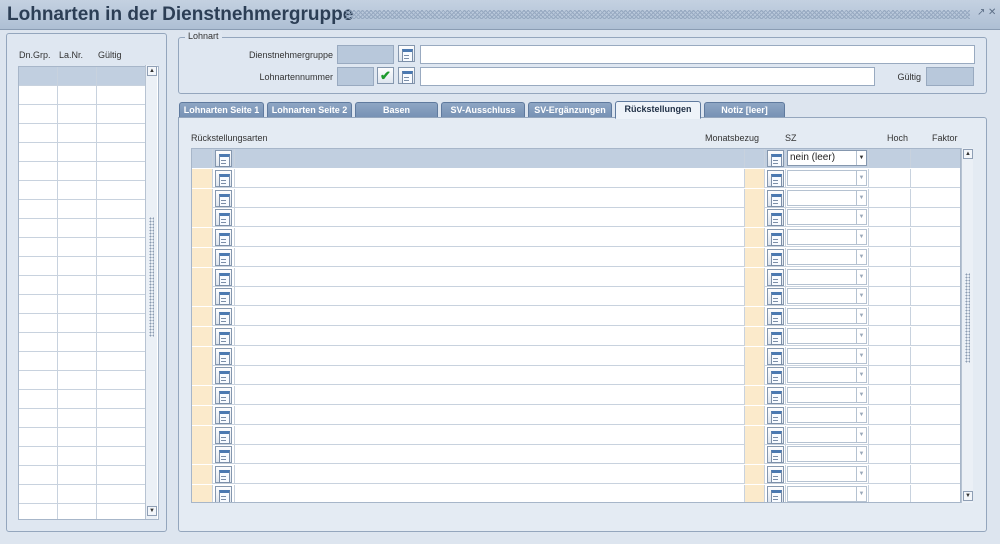 The width and height of the screenshot is (1000, 544). What do you see at coordinates (406, 53) in the screenshot?
I see `dienstnehmergruppe-lookup-icon` at bounding box center [406, 53].